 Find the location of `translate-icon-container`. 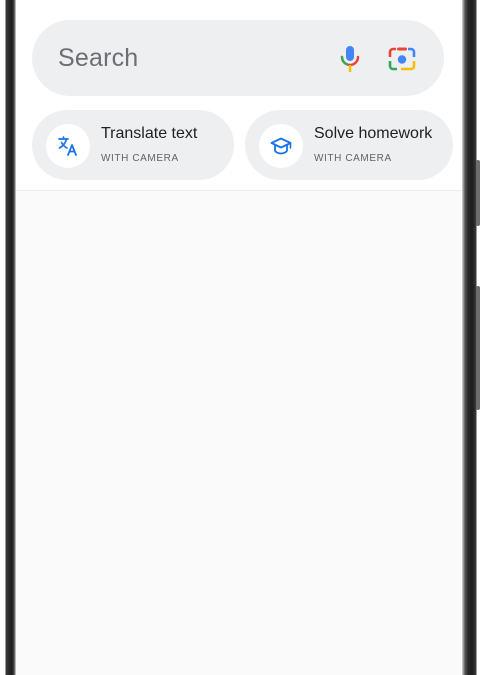

translate-icon-container is located at coordinates (68, 146).